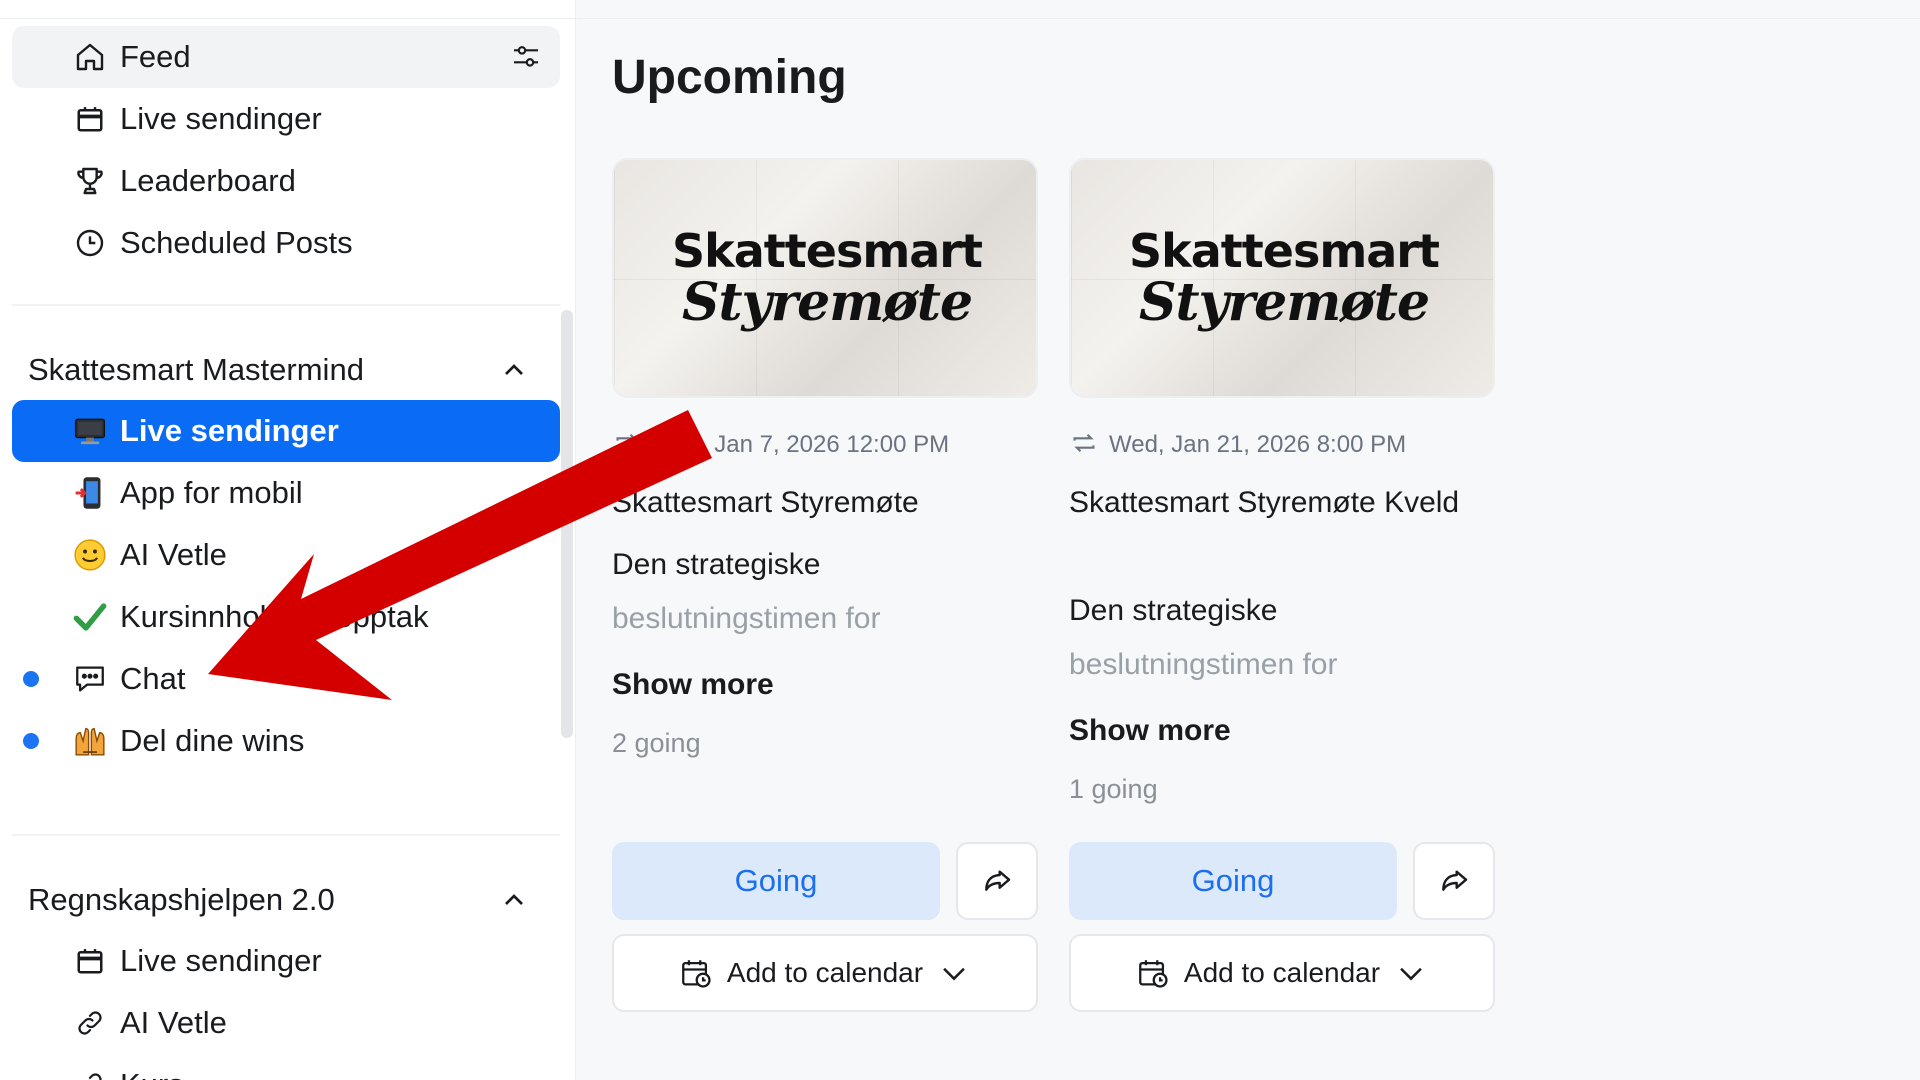  What do you see at coordinates (286, 57) in the screenshot?
I see `nav-feed: Feed` at bounding box center [286, 57].